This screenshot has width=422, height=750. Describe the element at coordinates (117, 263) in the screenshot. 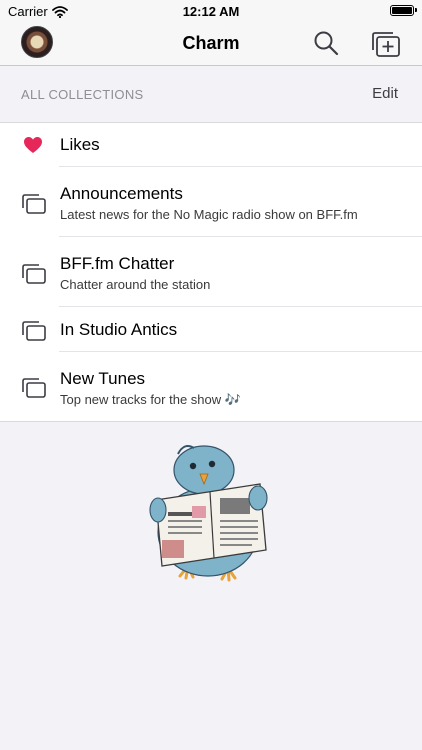

I see `list-item-title: BFF.fm Chatter` at that location.